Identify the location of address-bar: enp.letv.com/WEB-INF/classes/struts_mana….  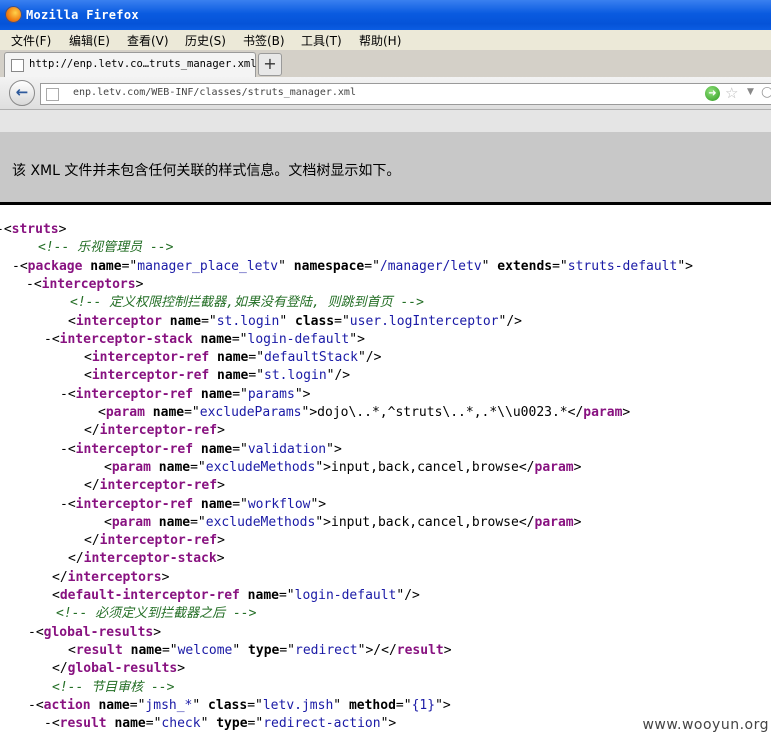
(405, 94).